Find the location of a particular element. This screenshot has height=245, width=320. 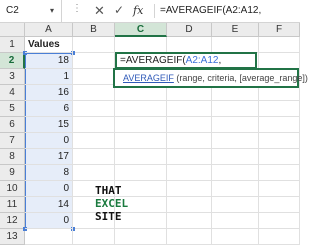

column-header-c: C is located at coordinates (141, 30).